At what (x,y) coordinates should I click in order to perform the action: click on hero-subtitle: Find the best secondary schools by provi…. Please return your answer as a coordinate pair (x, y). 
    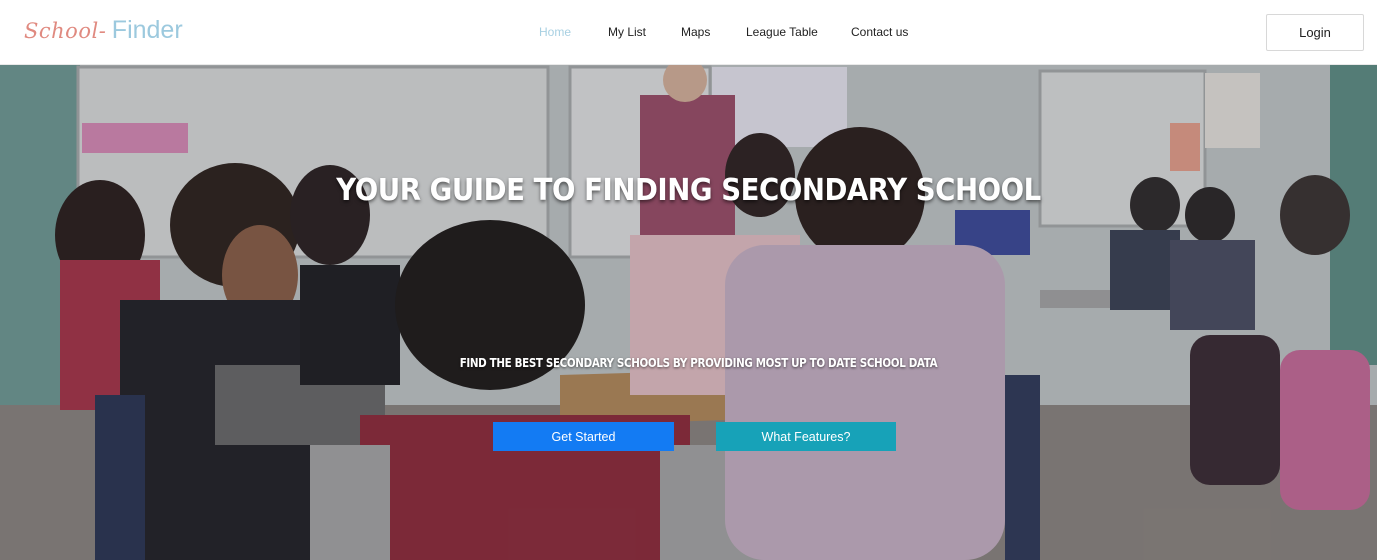
    Looking at the image, I should click on (698, 363).